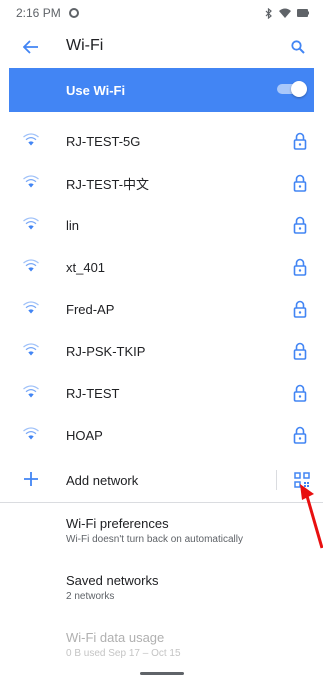  Describe the element at coordinates (112, 580) in the screenshot. I see `saved-networks-title: Saved networks` at that location.